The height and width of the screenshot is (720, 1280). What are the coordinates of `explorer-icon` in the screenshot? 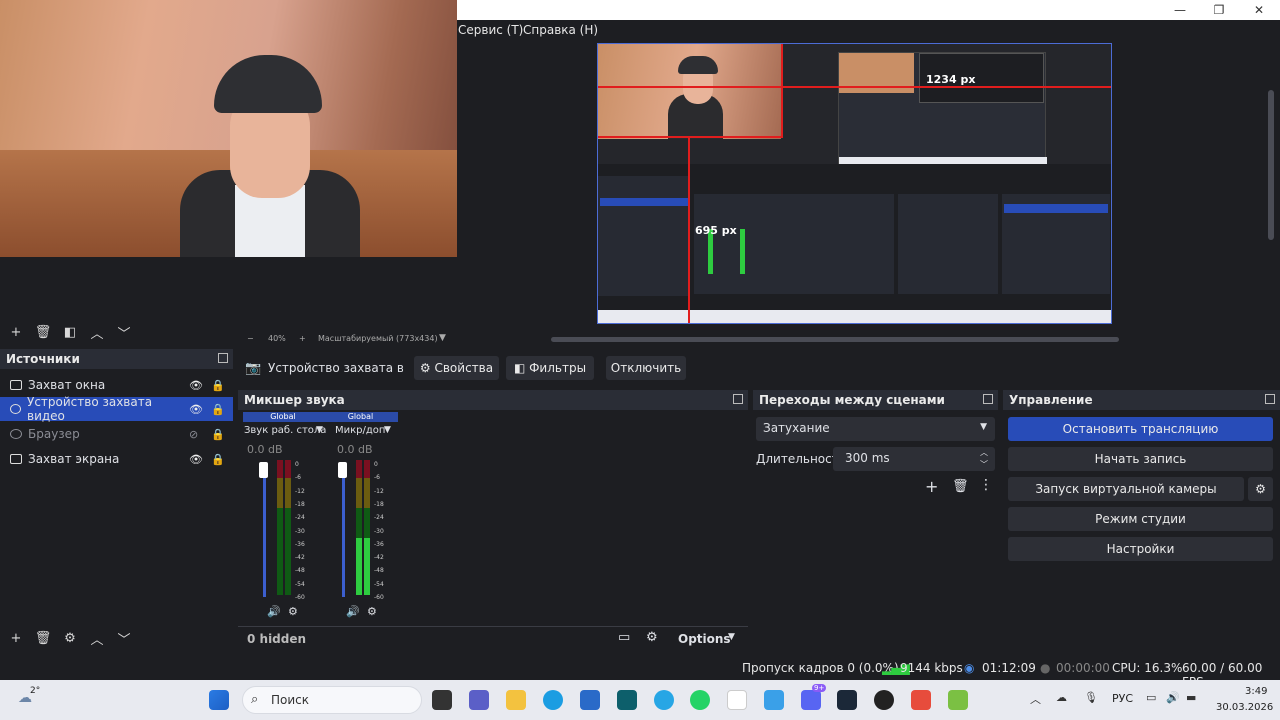 It's located at (516, 700).